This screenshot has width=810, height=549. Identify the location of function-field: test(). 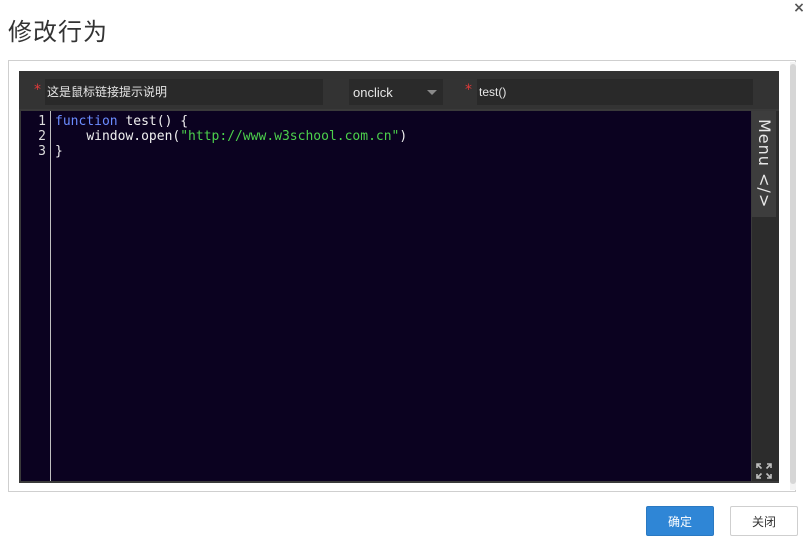
(615, 92).